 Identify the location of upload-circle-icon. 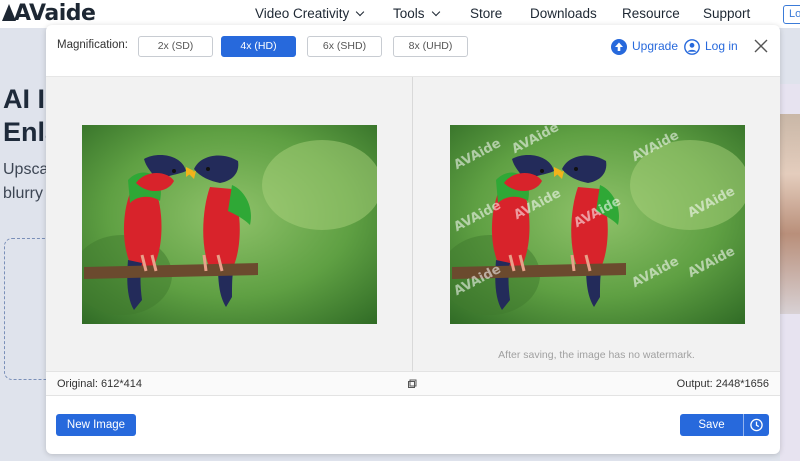
(619, 46).